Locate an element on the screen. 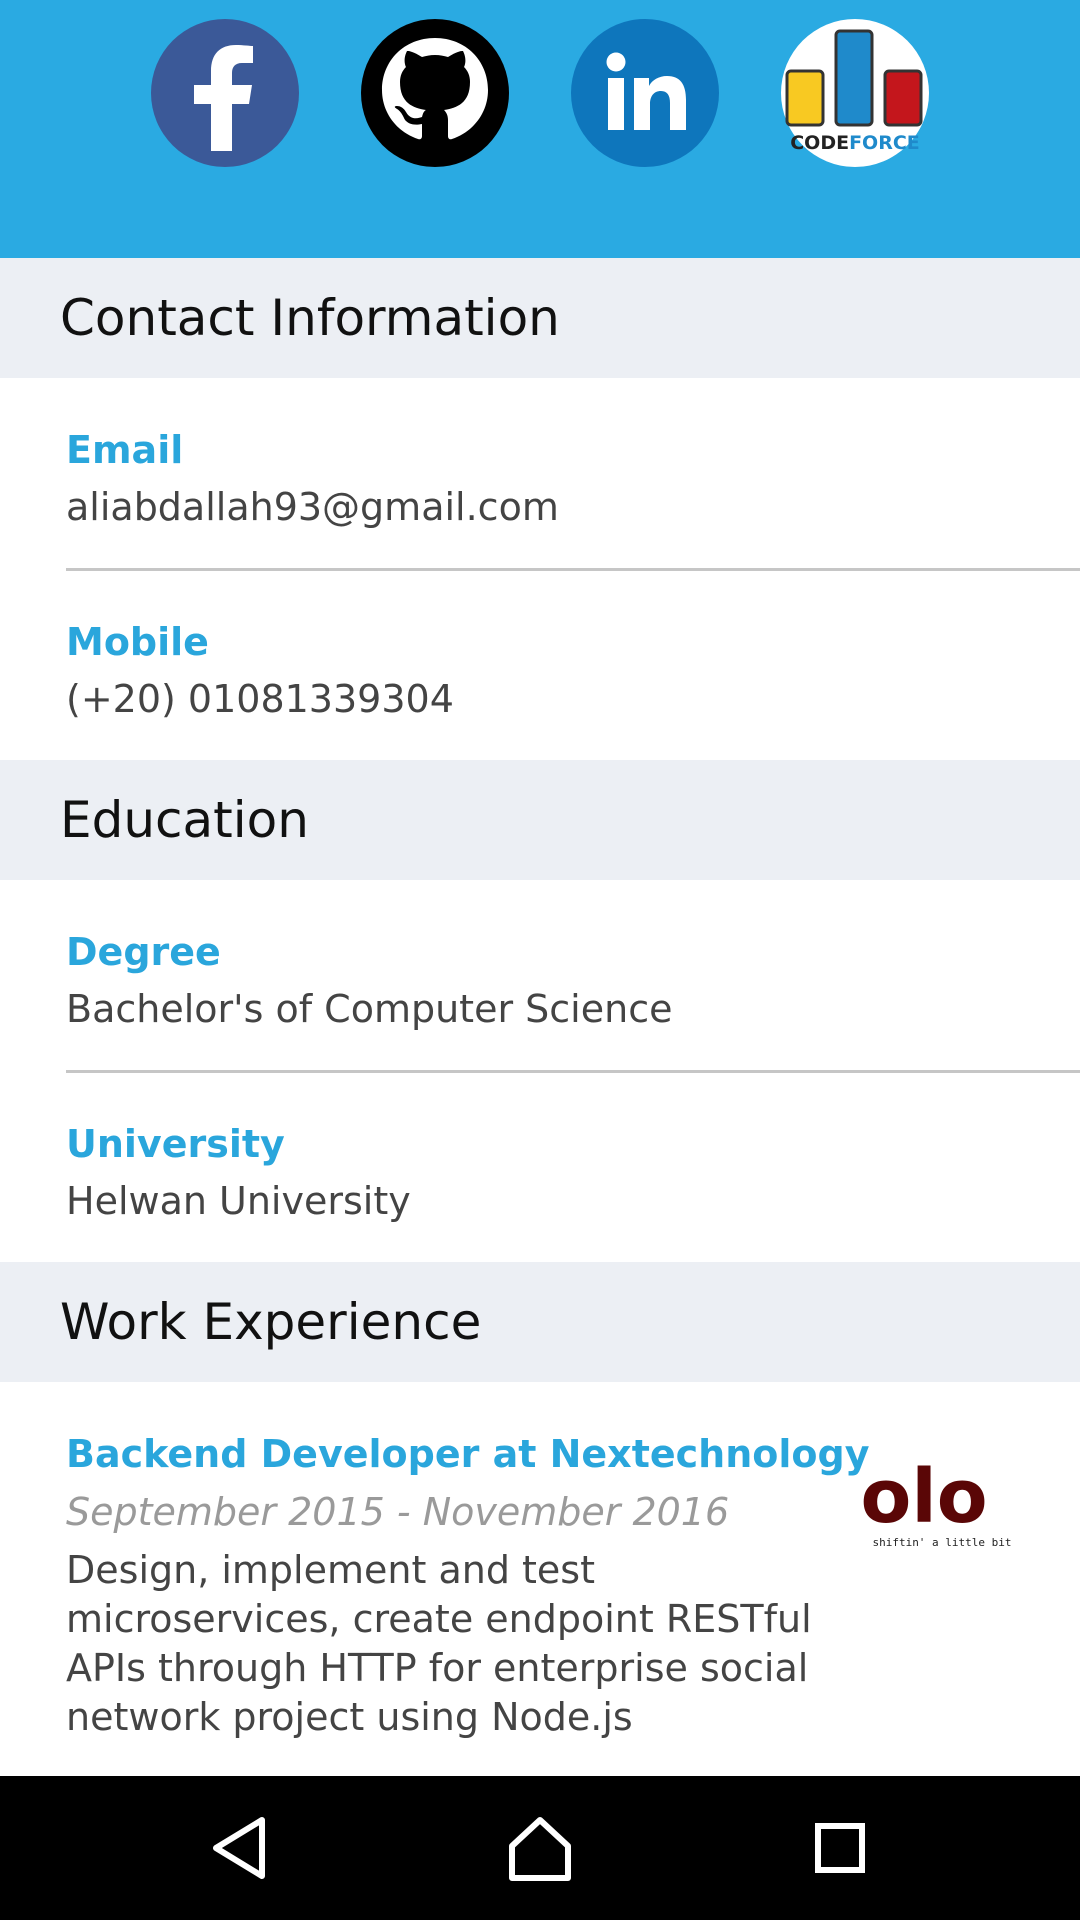  company-logo: olo shiftin' a little bit is located at coordinates (946, 1500).